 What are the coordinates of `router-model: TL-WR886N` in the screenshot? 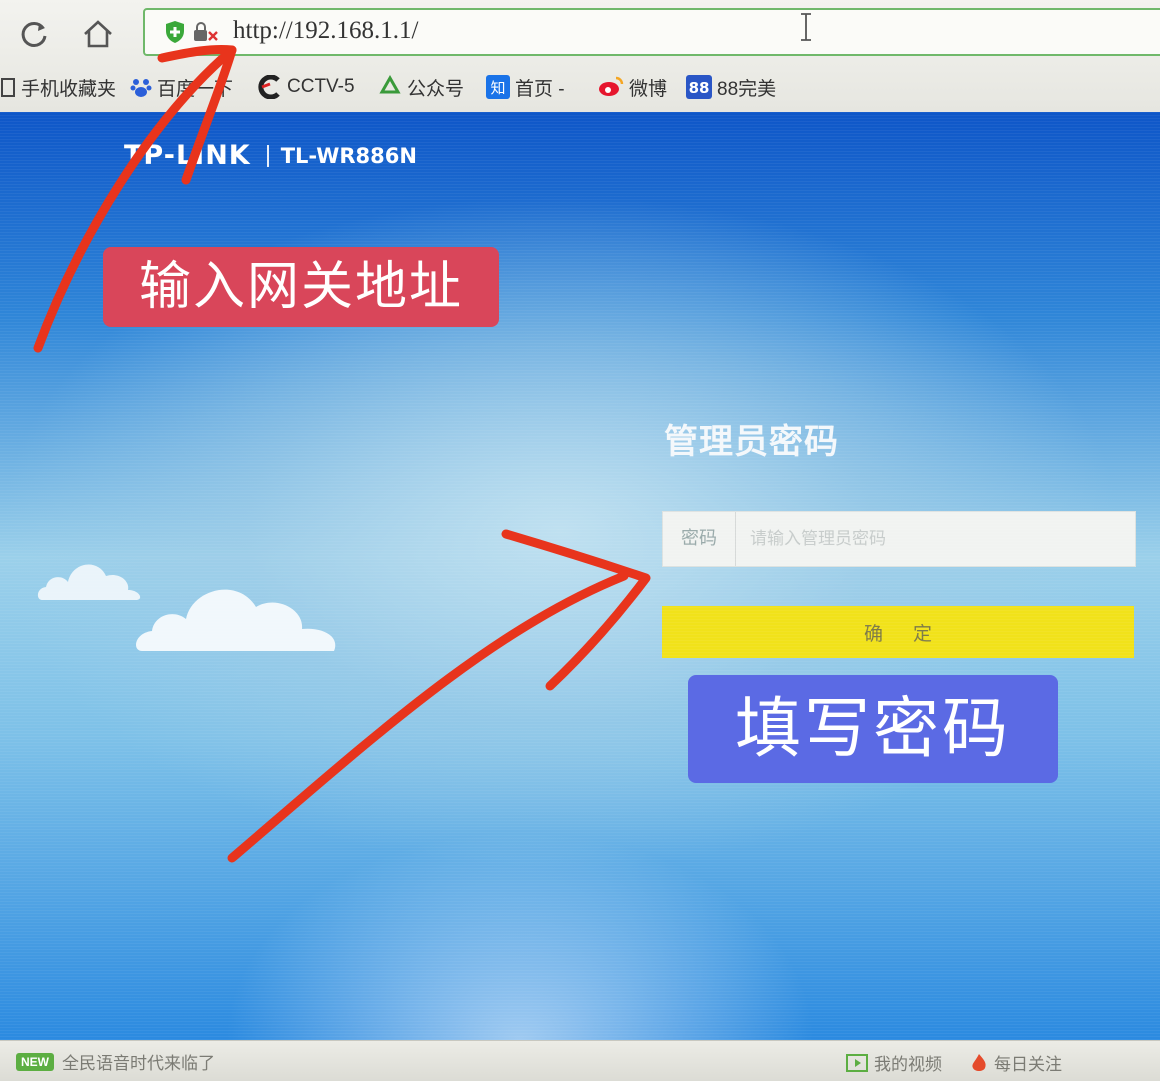 It's located at (348, 155).